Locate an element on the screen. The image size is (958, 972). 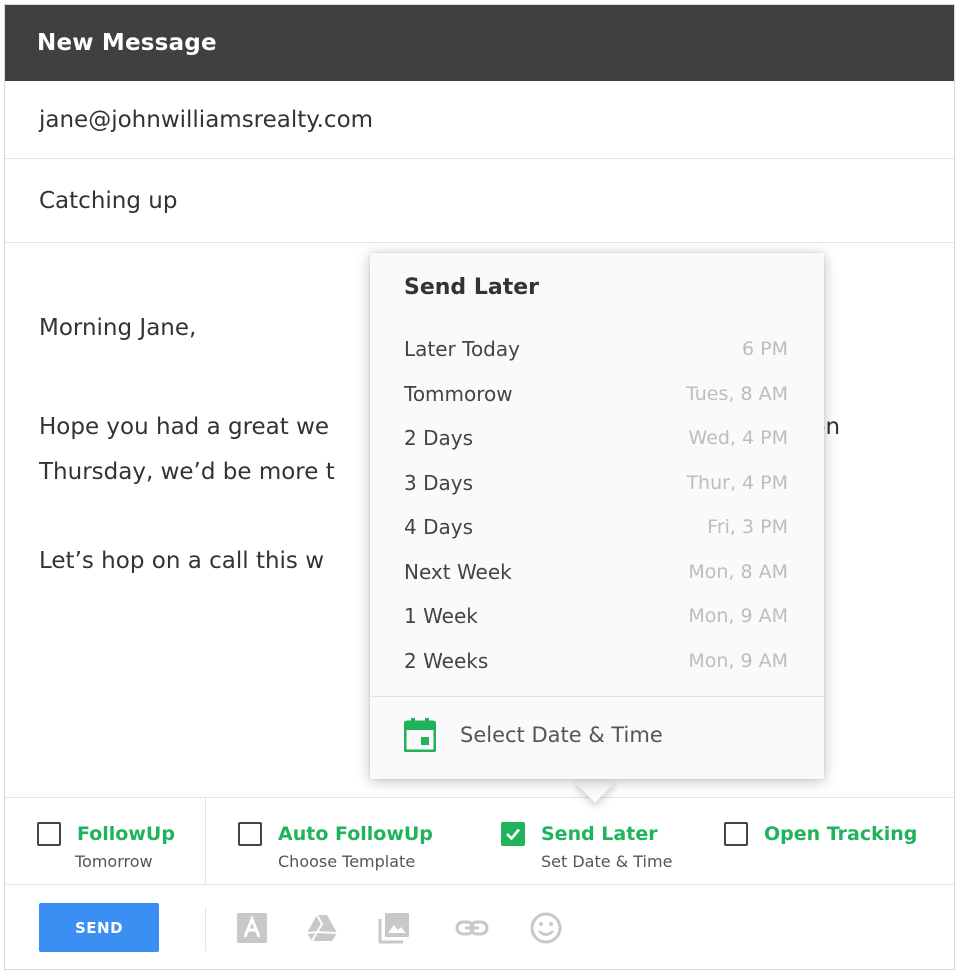
menu-item-2-days: 2 Days Wed, 4 PM is located at coordinates (596, 438).